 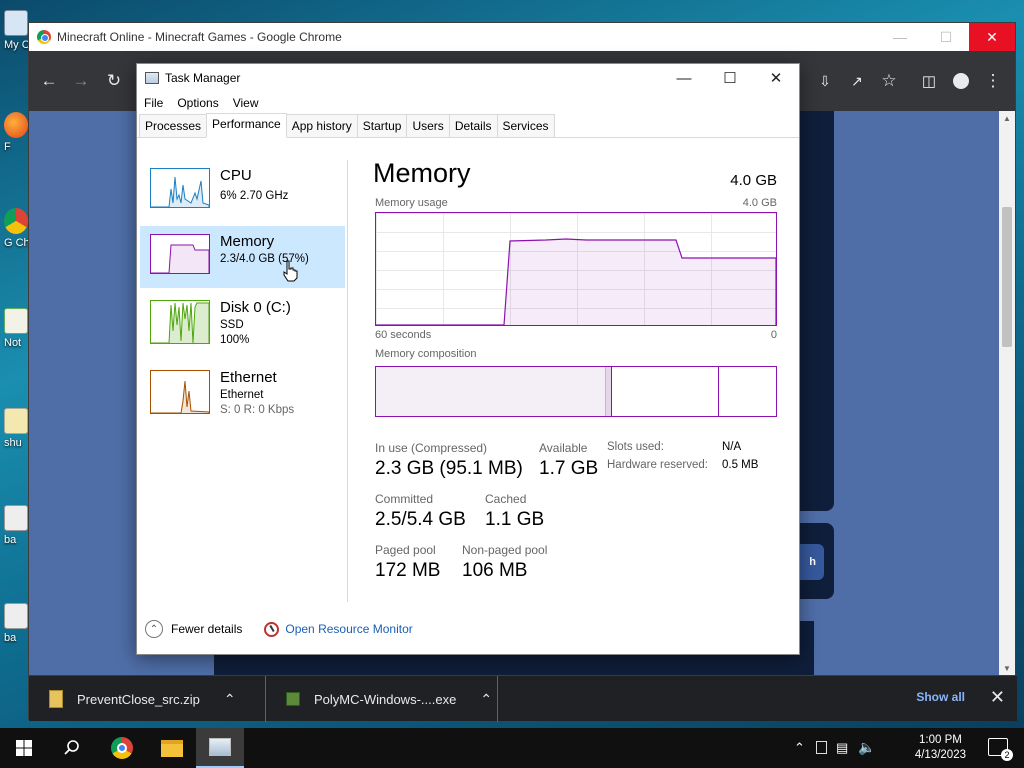 What do you see at coordinates (929, 81) in the screenshot?
I see `side-panel-icon: ◫` at bounding box center [929, 81].